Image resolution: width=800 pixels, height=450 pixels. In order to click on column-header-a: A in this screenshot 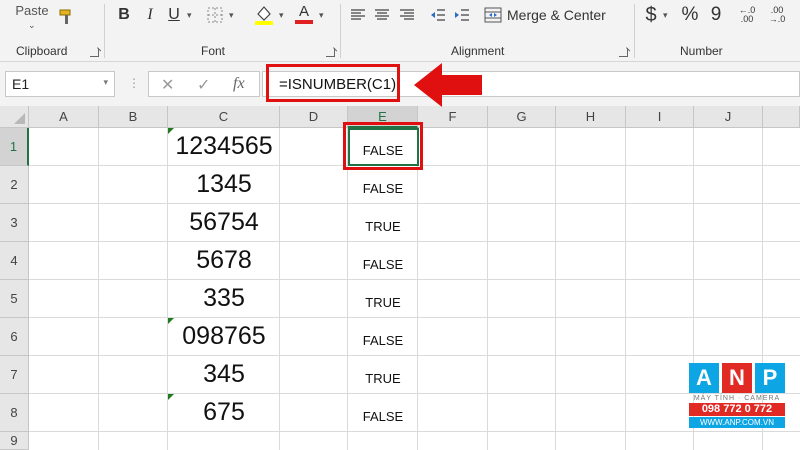, I will do `click(64, 117)`.